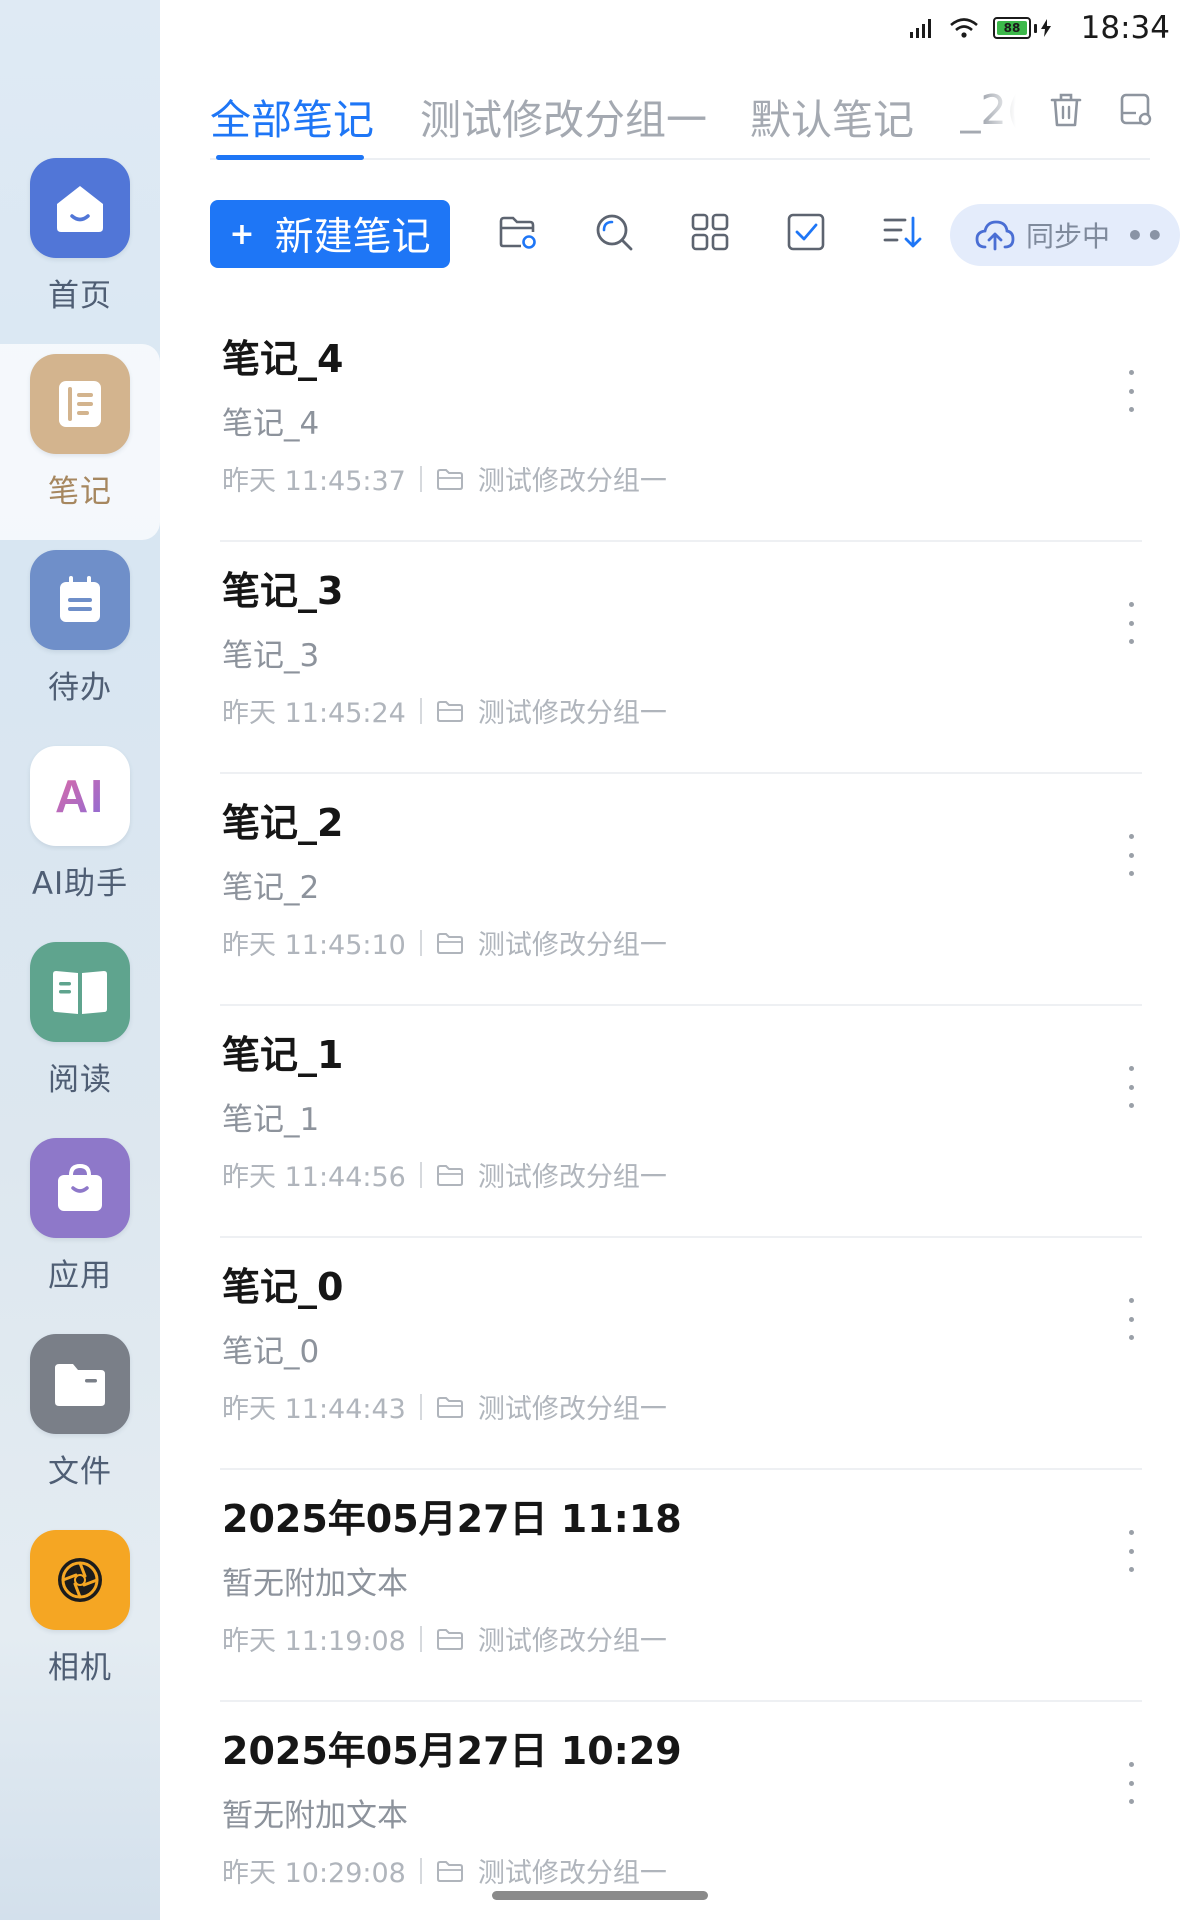 This screenshot has height=1920, width=1200. Describe the element at coordinates (681, 426) in the screenshot. I see `note-item: 笔记_4 笔记_4 昨天 11:45:37 测试修改分组一` at that location.